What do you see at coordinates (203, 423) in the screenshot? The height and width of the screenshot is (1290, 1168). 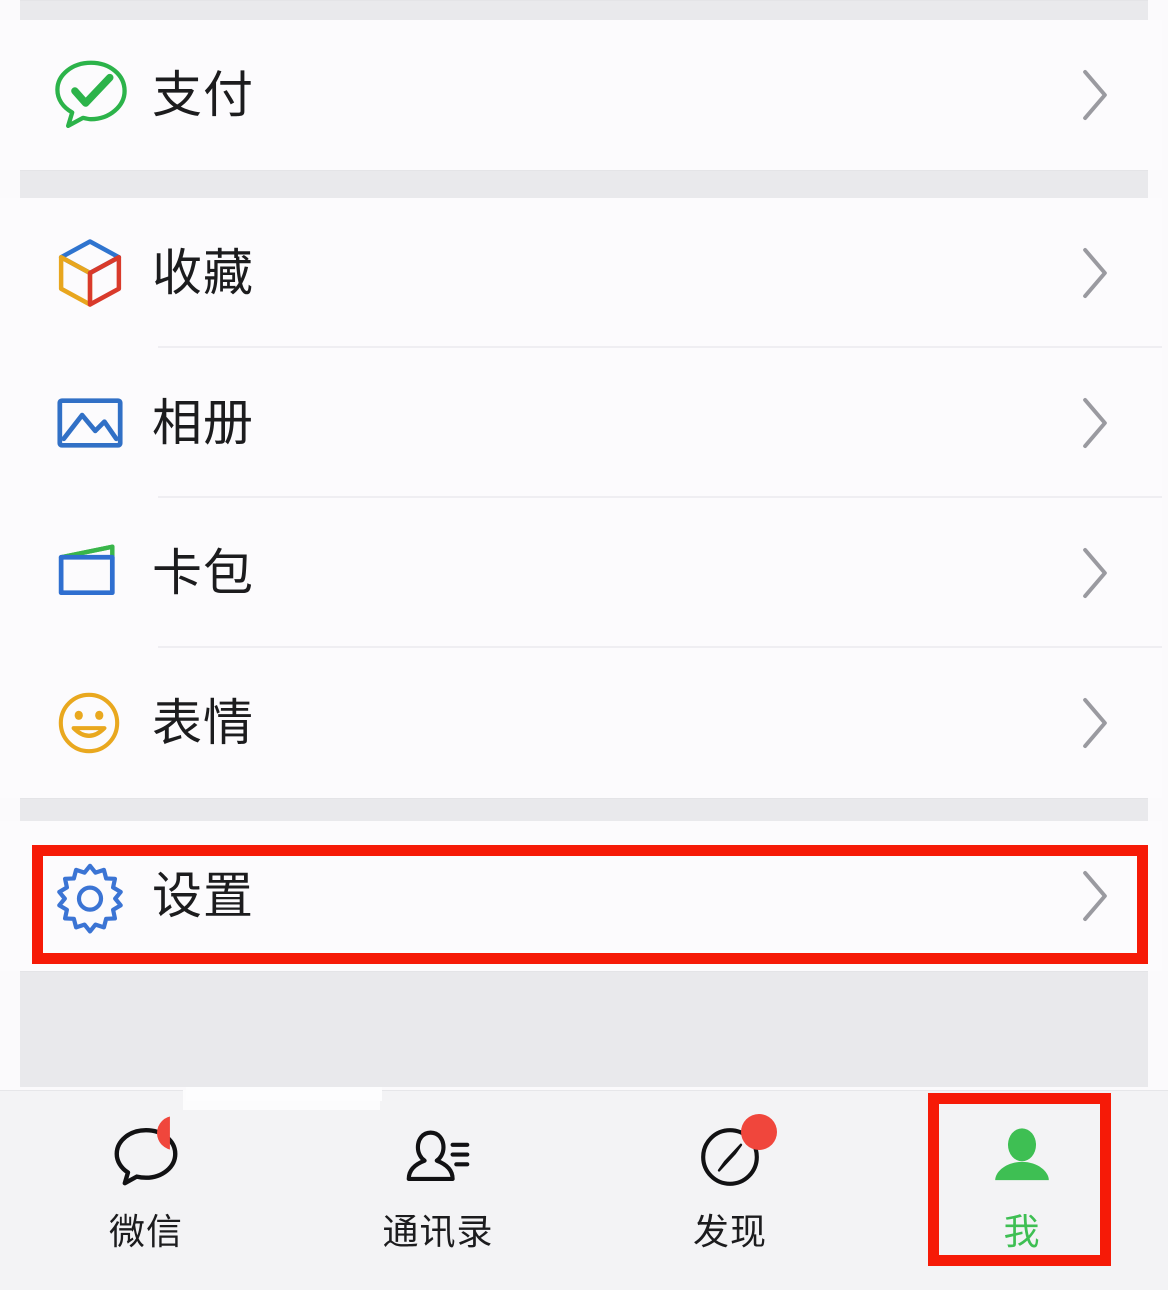 I see `list-item-label: 相册` at bounding box center [203, 423].